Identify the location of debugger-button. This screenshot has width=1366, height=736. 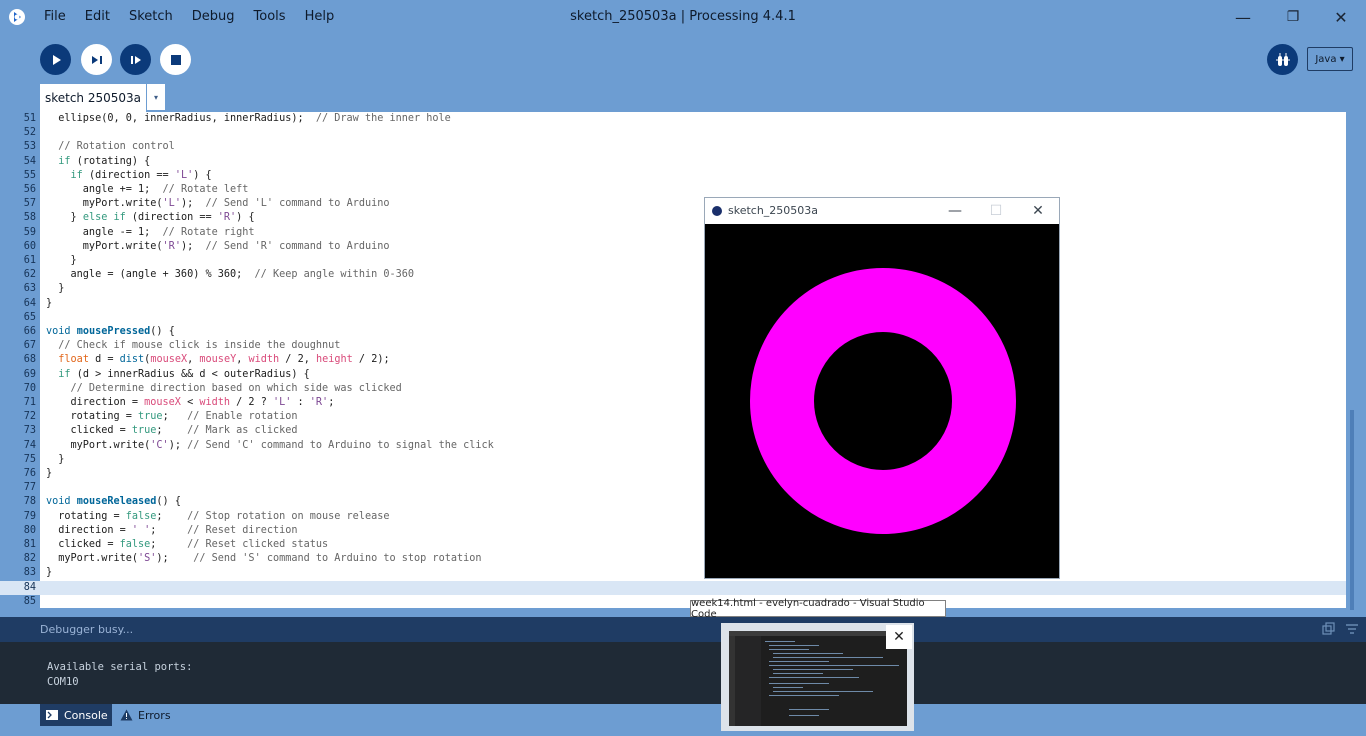
(1282, 59).